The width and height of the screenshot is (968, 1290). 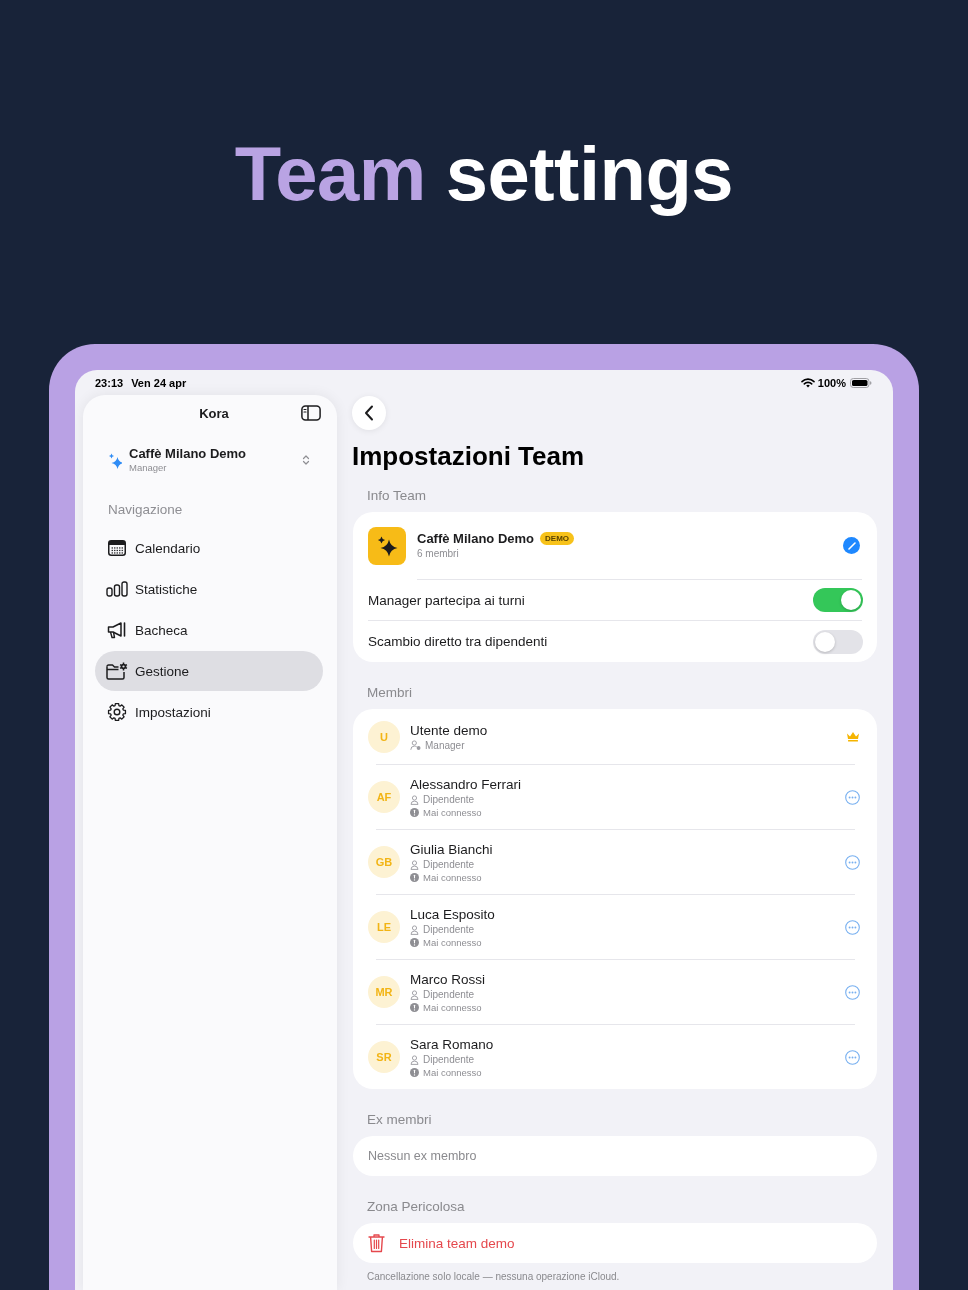 What do you see at coordinates (384, 1057) in the screenshot?
I see `member-avatar: SR` at bounding box center [384, 1057].